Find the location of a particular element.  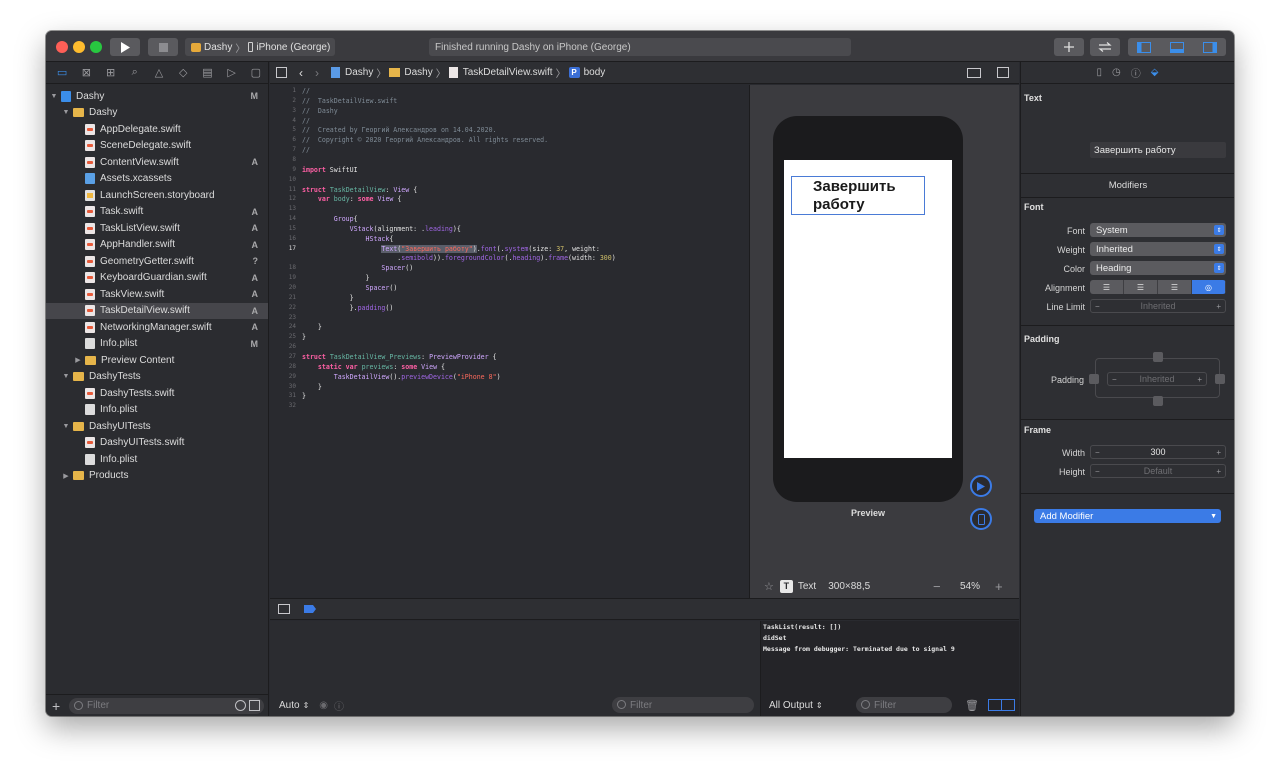

padding-leading-checkbox is located at coordinates (1094, 379).